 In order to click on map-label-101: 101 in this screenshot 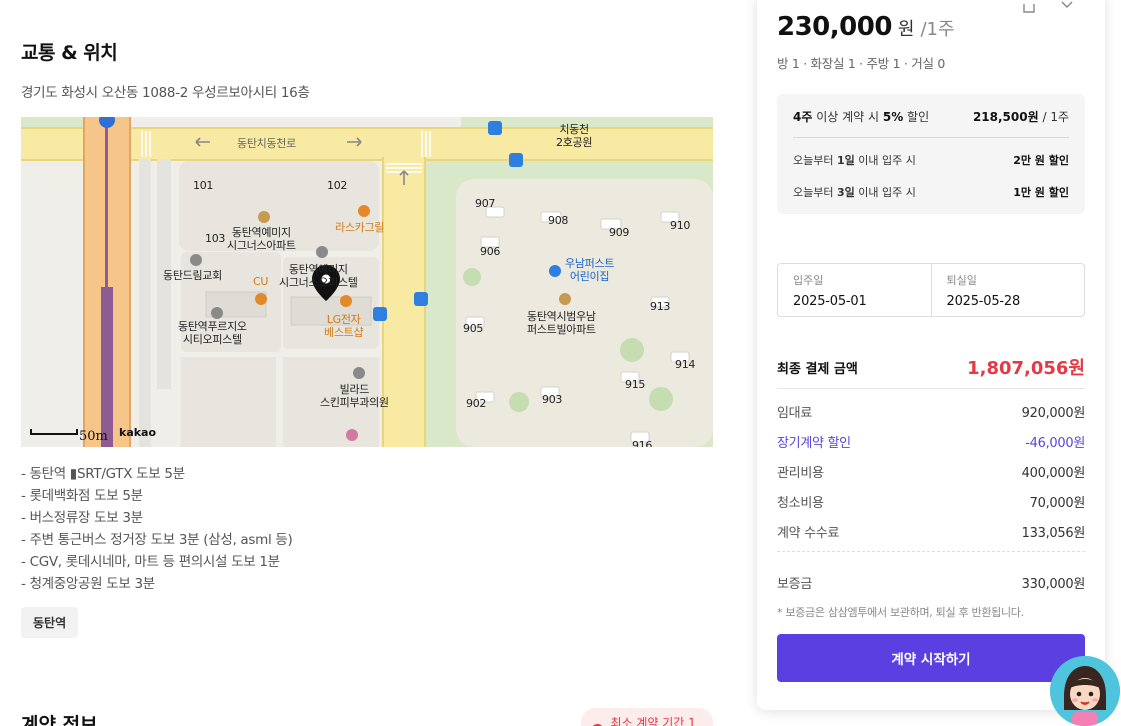, I will do `click(203, 185)`.